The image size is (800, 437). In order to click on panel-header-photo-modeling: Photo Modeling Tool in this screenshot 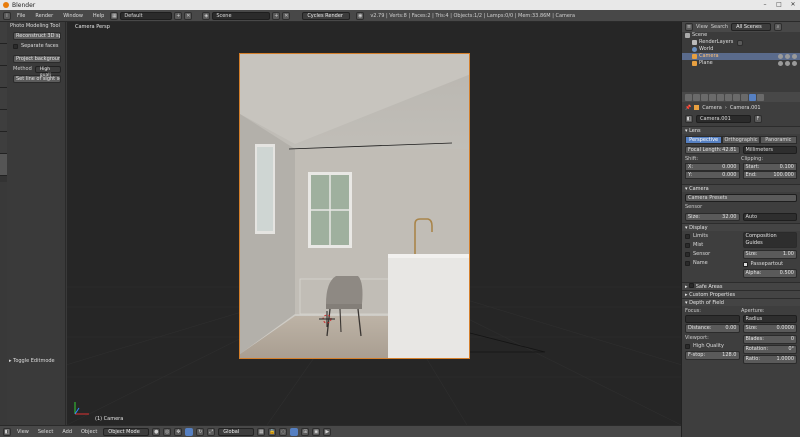, I will do `click(36, 26)`.